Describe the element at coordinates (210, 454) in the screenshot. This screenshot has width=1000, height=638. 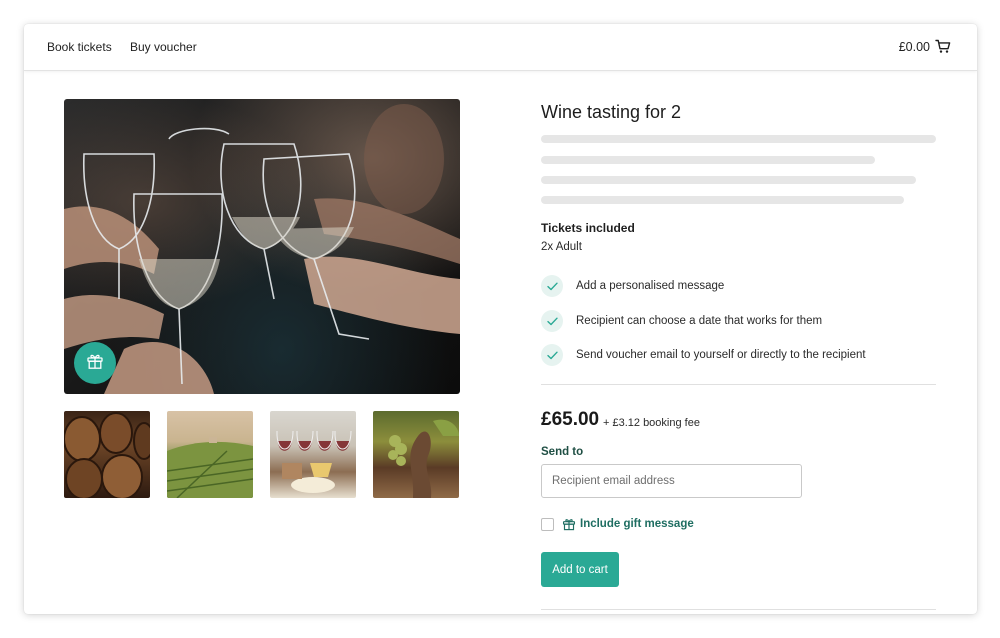
I see `thumbnail-vineyard` at that location.